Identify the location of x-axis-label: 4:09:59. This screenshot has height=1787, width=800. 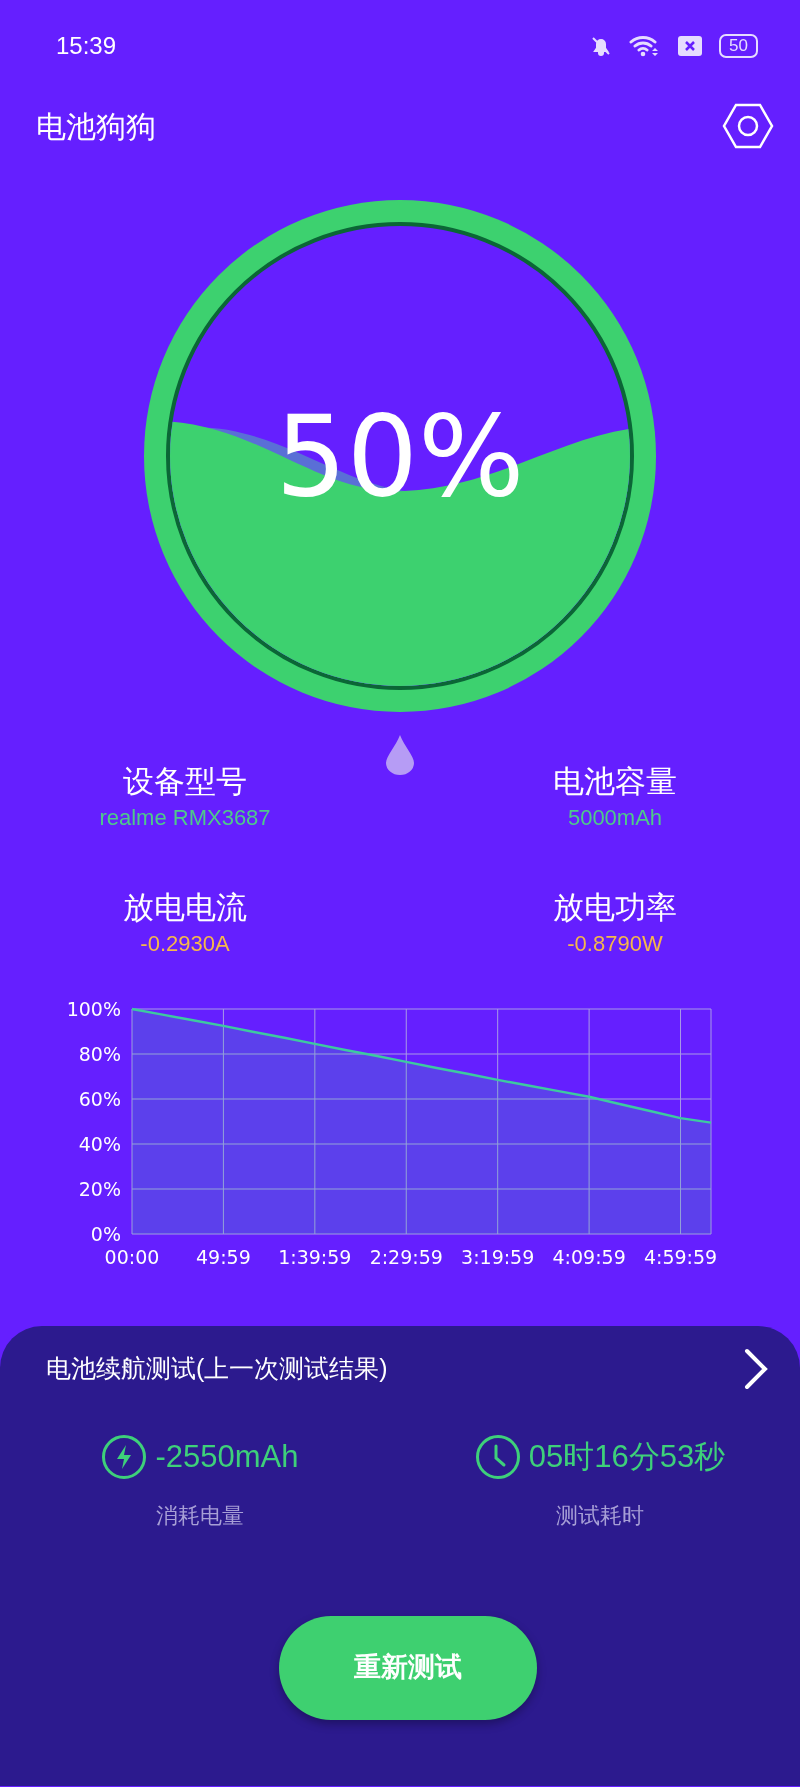
(589, 1257).